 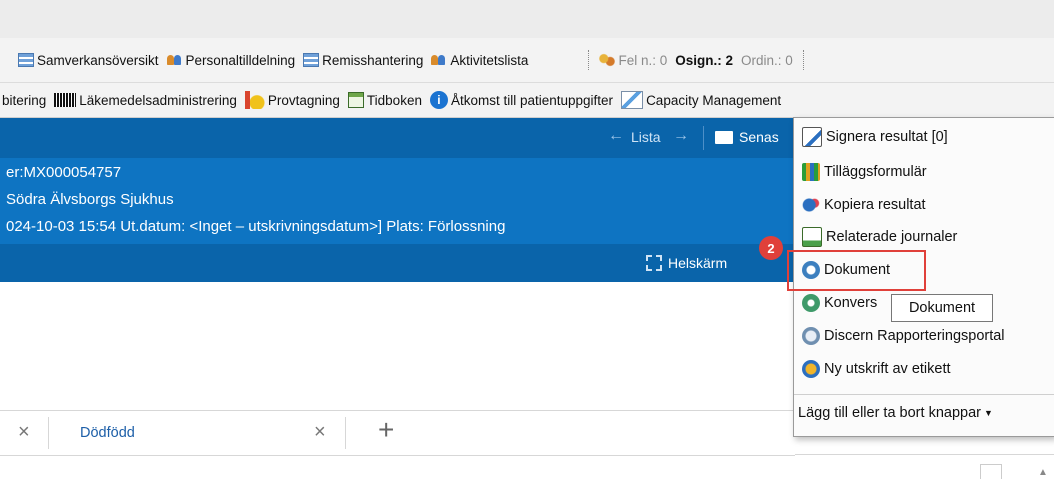 What do you see at coordinates (438, 100) in the screenshot?
I see `info-icon: i` at bounding box center [438, 100].